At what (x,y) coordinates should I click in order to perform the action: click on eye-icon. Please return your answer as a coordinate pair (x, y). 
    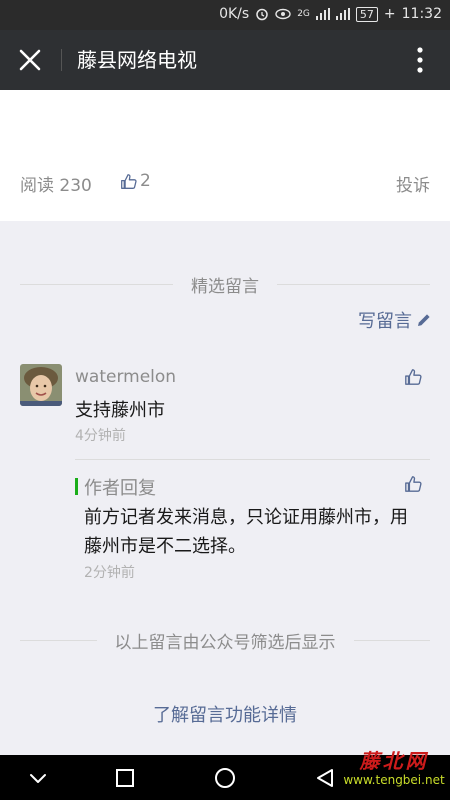
    Looking at the image, I should click on (283, 14).